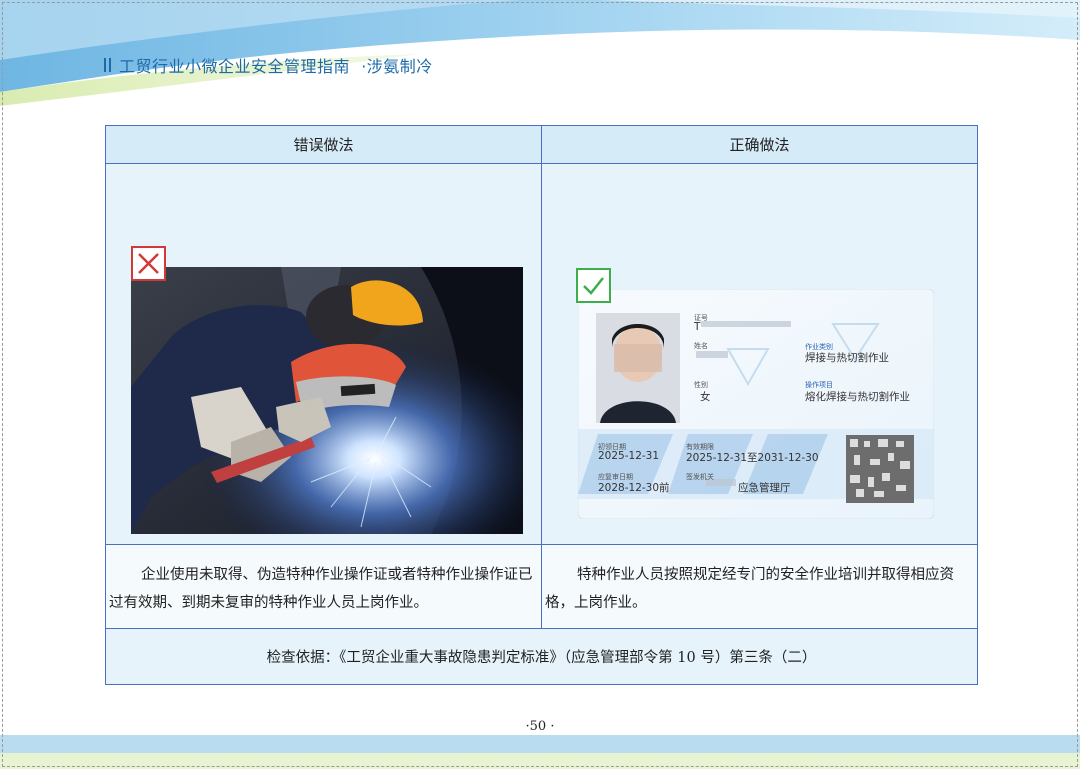  What do you see at coordinates (752, 458) in the screenshot?
I see `cert-validity-value: 2025-12-31至2031-12-30` at bounding box center [752, 458].